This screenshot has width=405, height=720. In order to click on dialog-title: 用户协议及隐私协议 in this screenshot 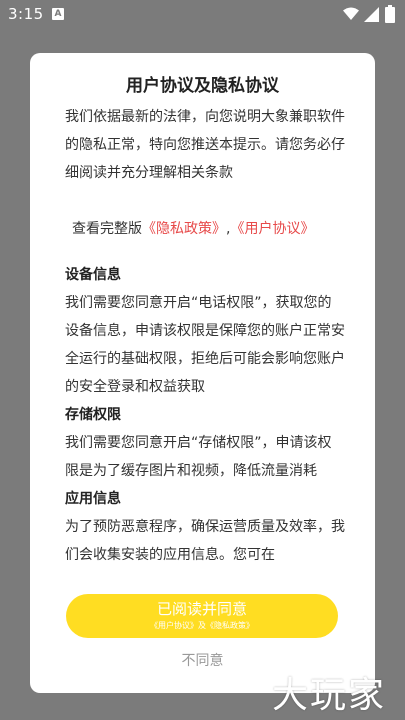, I will do `click(202, 86)`.